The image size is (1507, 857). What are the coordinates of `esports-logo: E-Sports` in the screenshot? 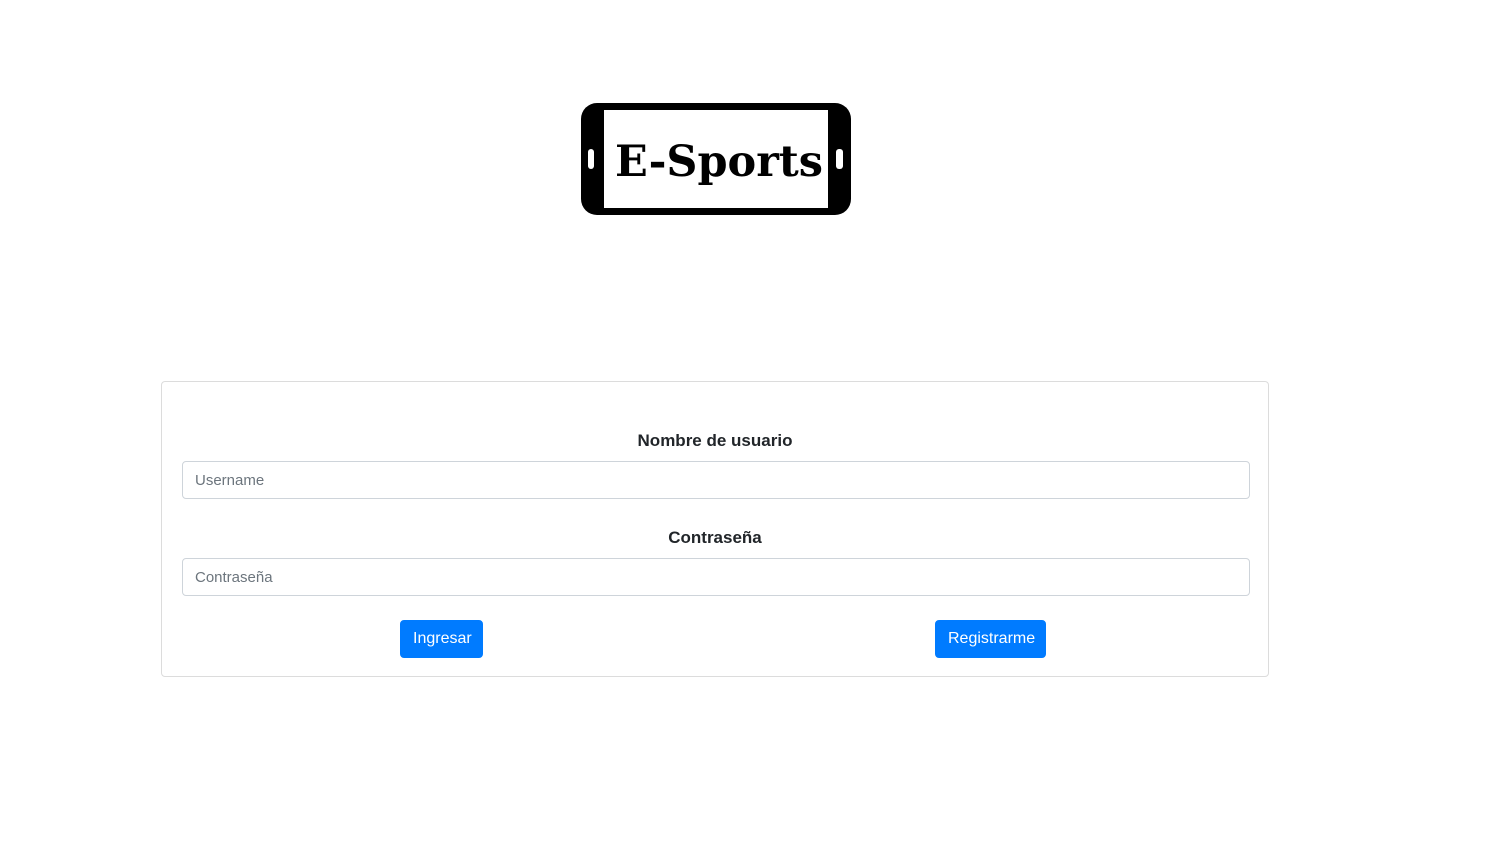 It's located at (716, 159).